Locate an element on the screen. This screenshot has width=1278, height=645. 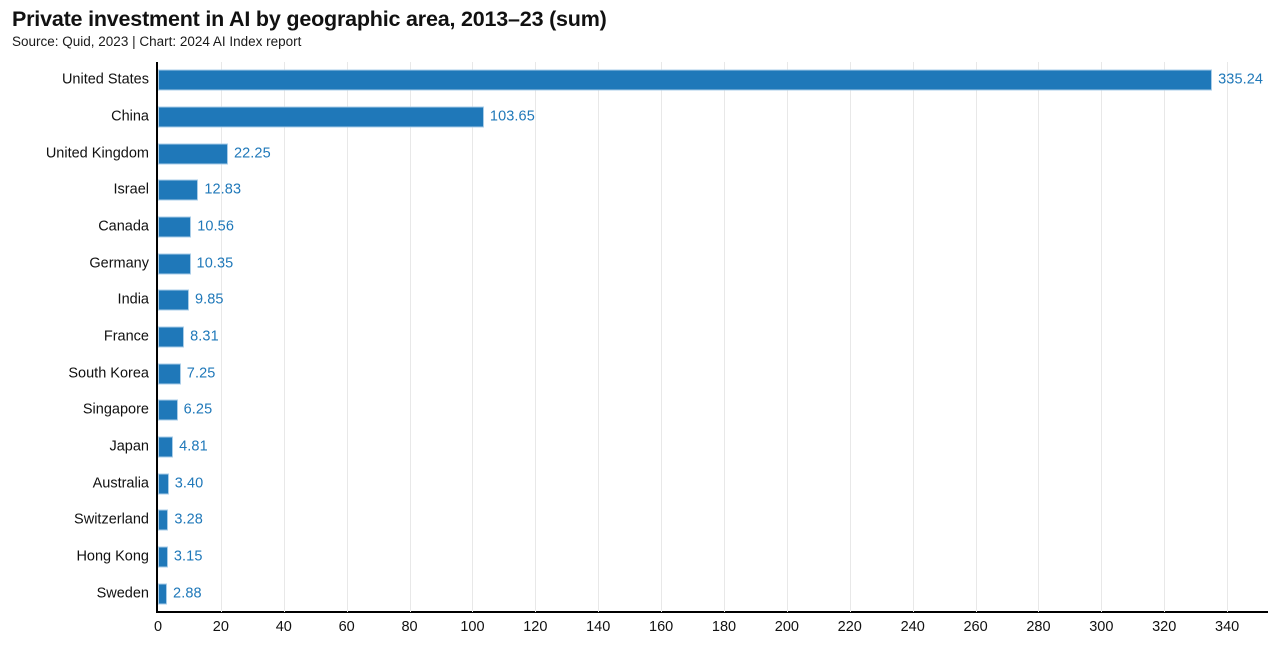
x-axis-tick-label: 220 is located at coordinates (849, 627).